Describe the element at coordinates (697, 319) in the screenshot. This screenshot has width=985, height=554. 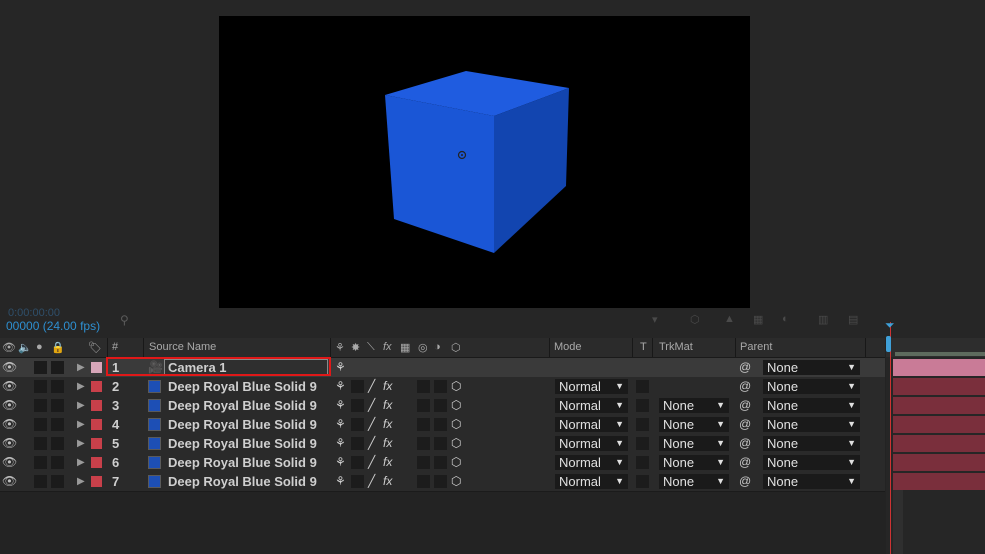
I see `draft-3d-icon: ⬡` at that location.